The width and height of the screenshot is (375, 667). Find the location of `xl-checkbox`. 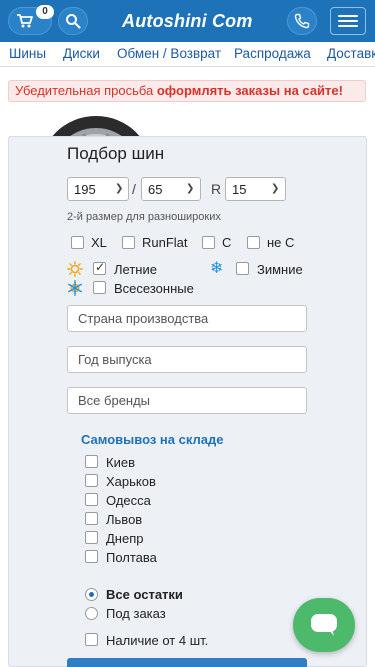

xl-checkbox is located at coordinates (77, 242).